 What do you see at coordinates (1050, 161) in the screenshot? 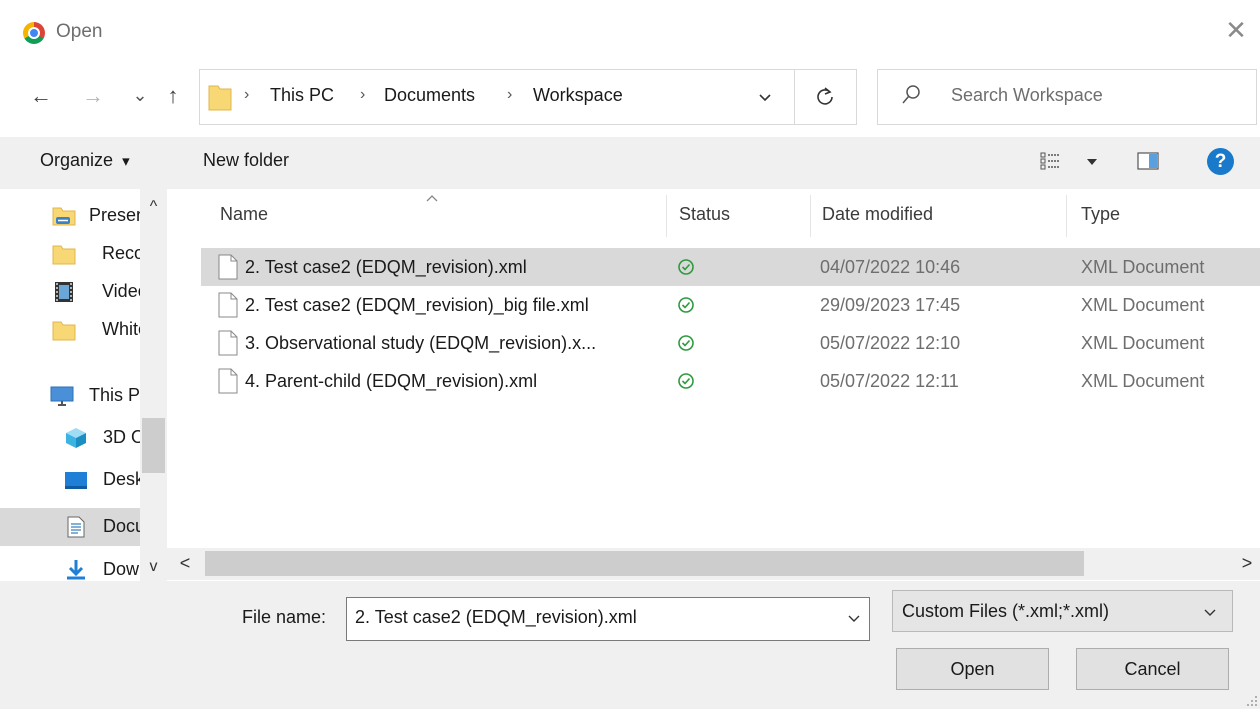
I see `view-options-icon` at bounding box center [1050, 161].